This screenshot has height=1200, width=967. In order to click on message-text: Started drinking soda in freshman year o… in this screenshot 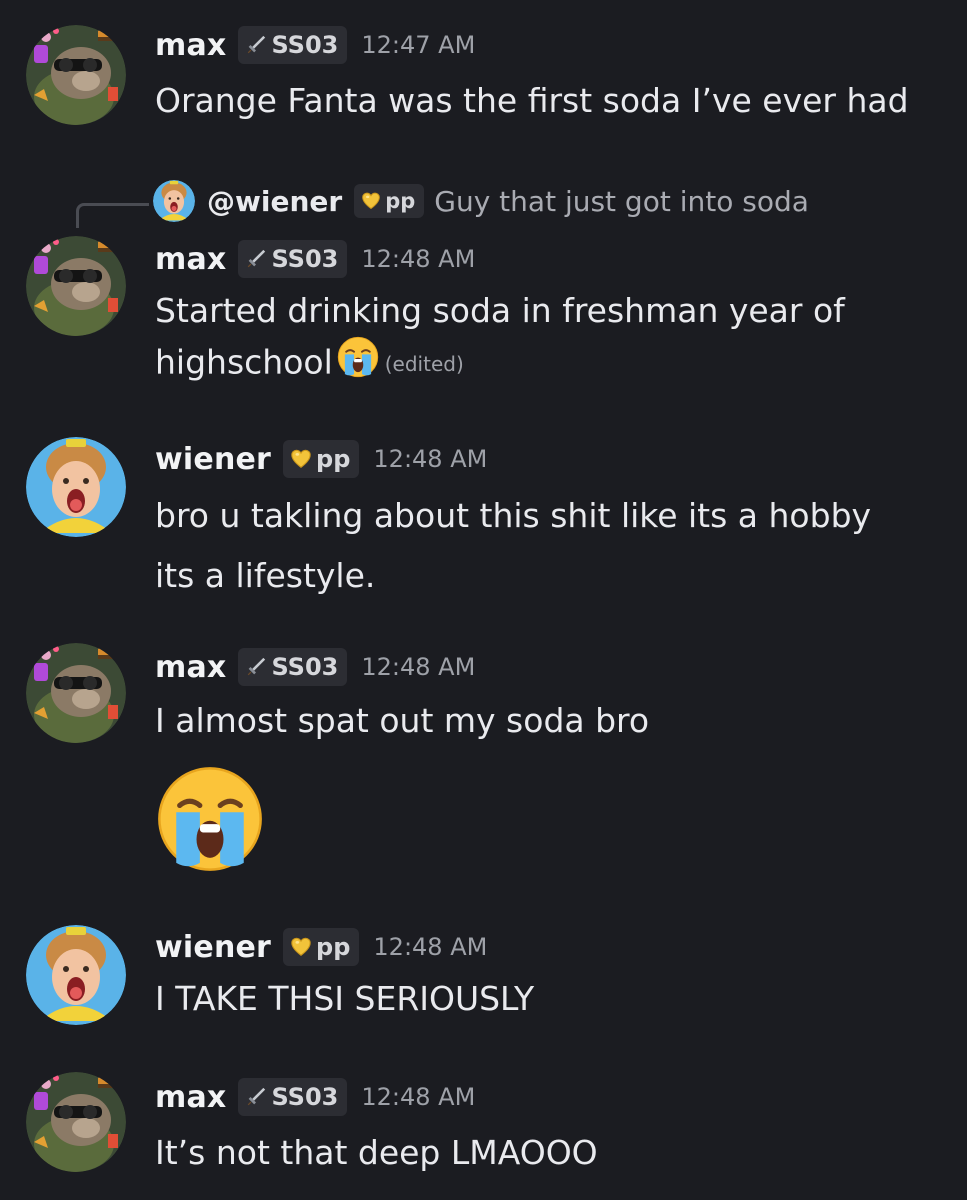, I will do `click(505, 339)`.